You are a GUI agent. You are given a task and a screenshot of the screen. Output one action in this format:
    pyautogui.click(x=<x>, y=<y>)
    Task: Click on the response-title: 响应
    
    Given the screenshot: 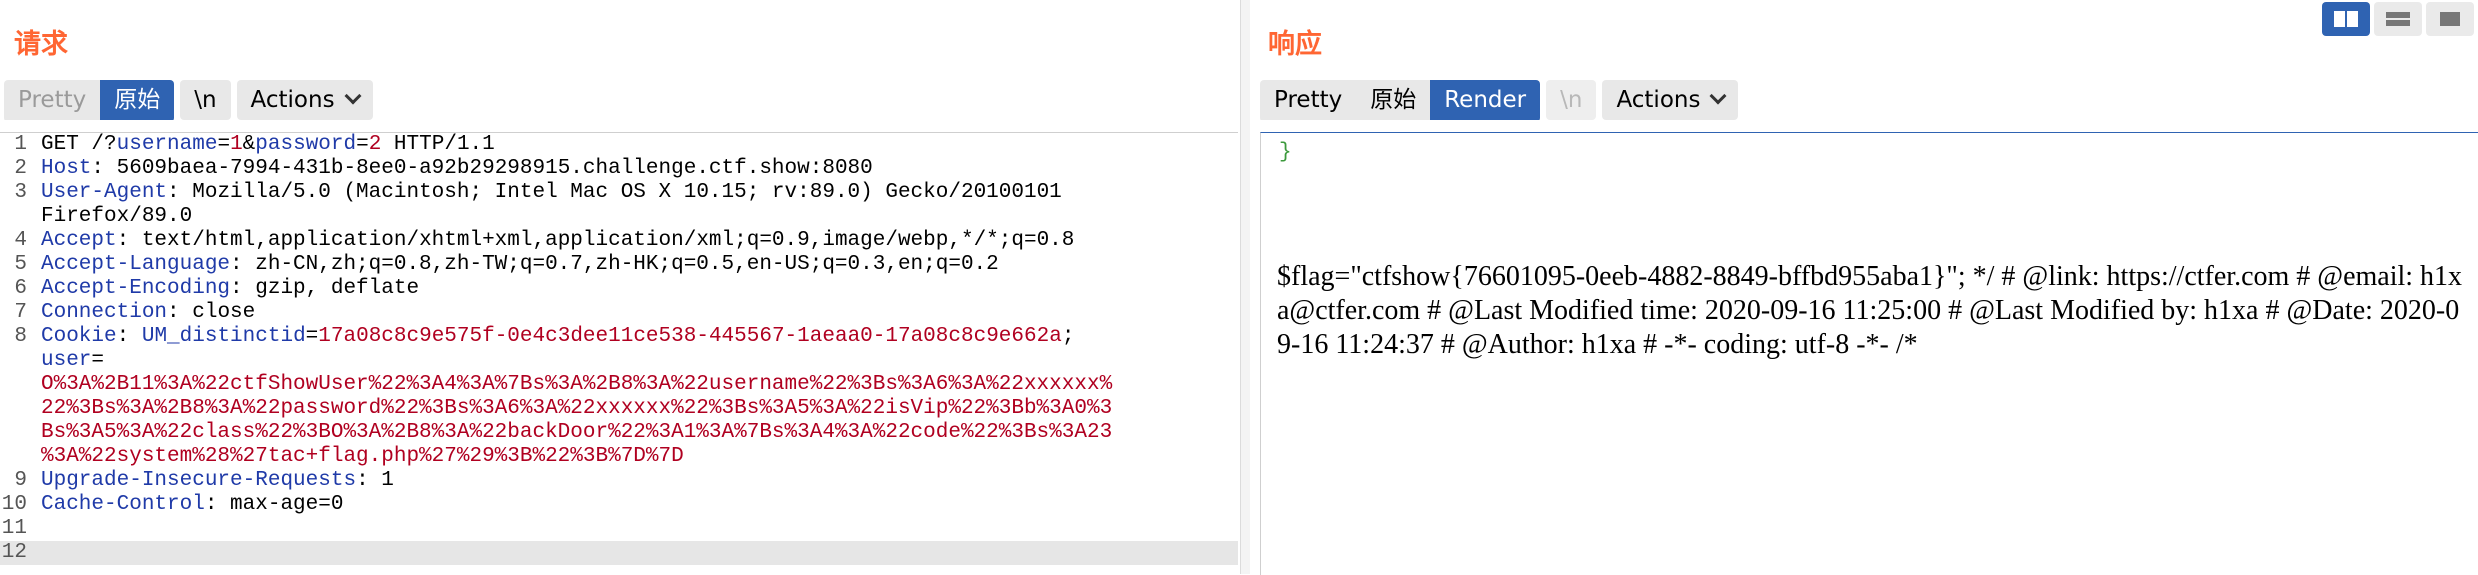 What is the action you would take?
    pyautogui.click(x=1295, y=44)
    